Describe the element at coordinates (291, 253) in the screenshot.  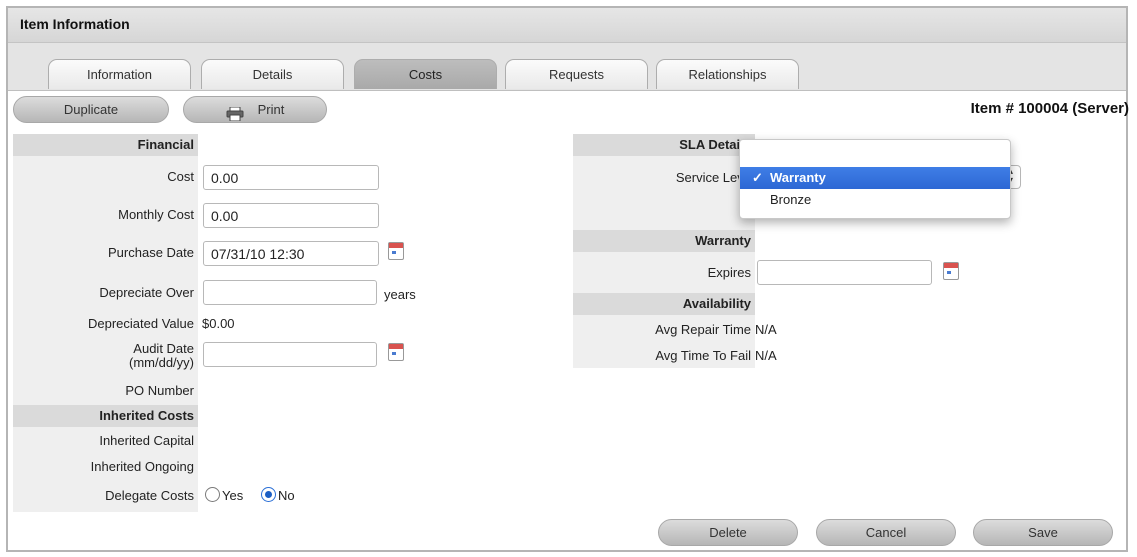
I see `purchase-date-field: 07/31/10 12:30` at that location.